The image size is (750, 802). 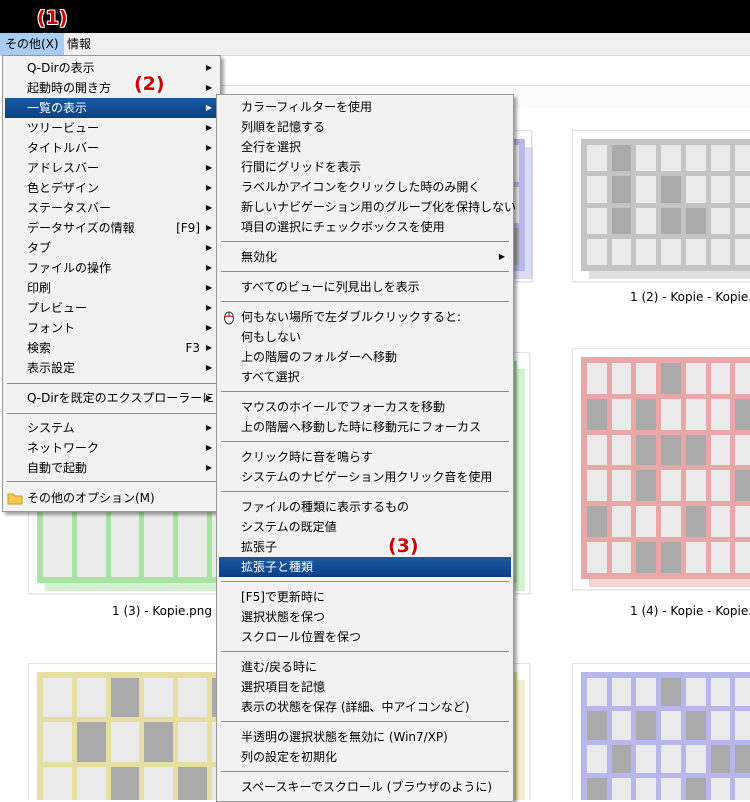 What do you see at coordinates (351, 317) in the screenshot?
I see `menu-item-label: 何もない場所で左ダブルクリックすると:` at bounding box center [351, 317].